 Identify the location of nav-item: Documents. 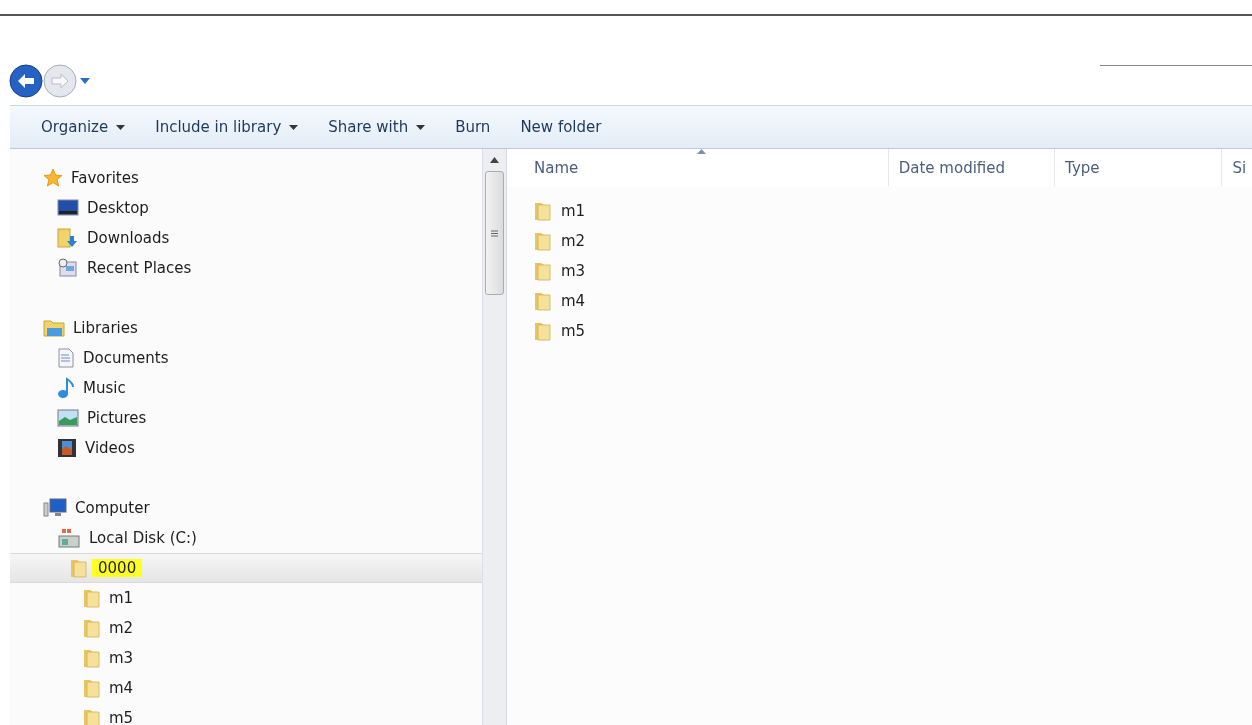
(246, 358).